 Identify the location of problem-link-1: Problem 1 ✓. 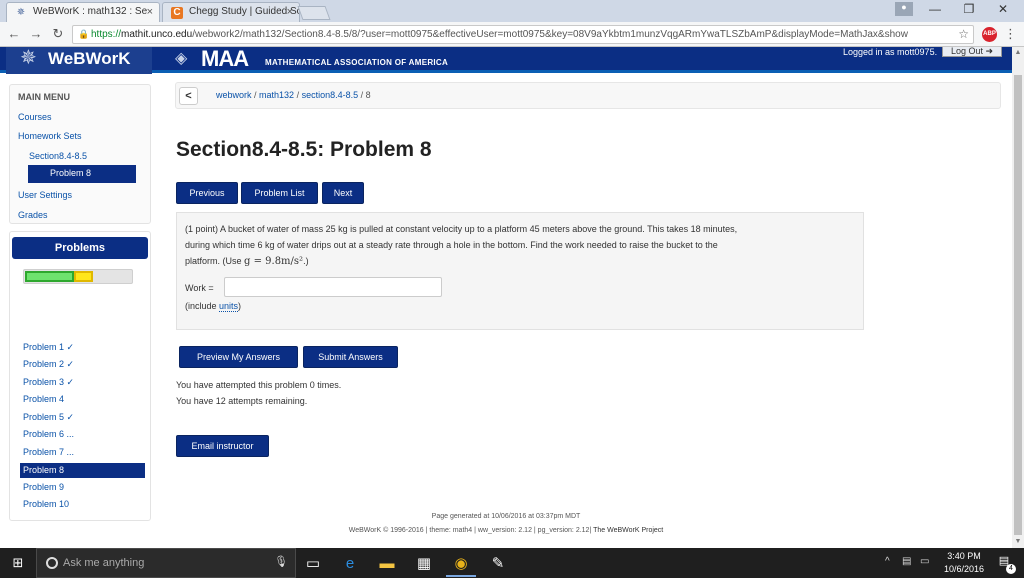
(48, 347).